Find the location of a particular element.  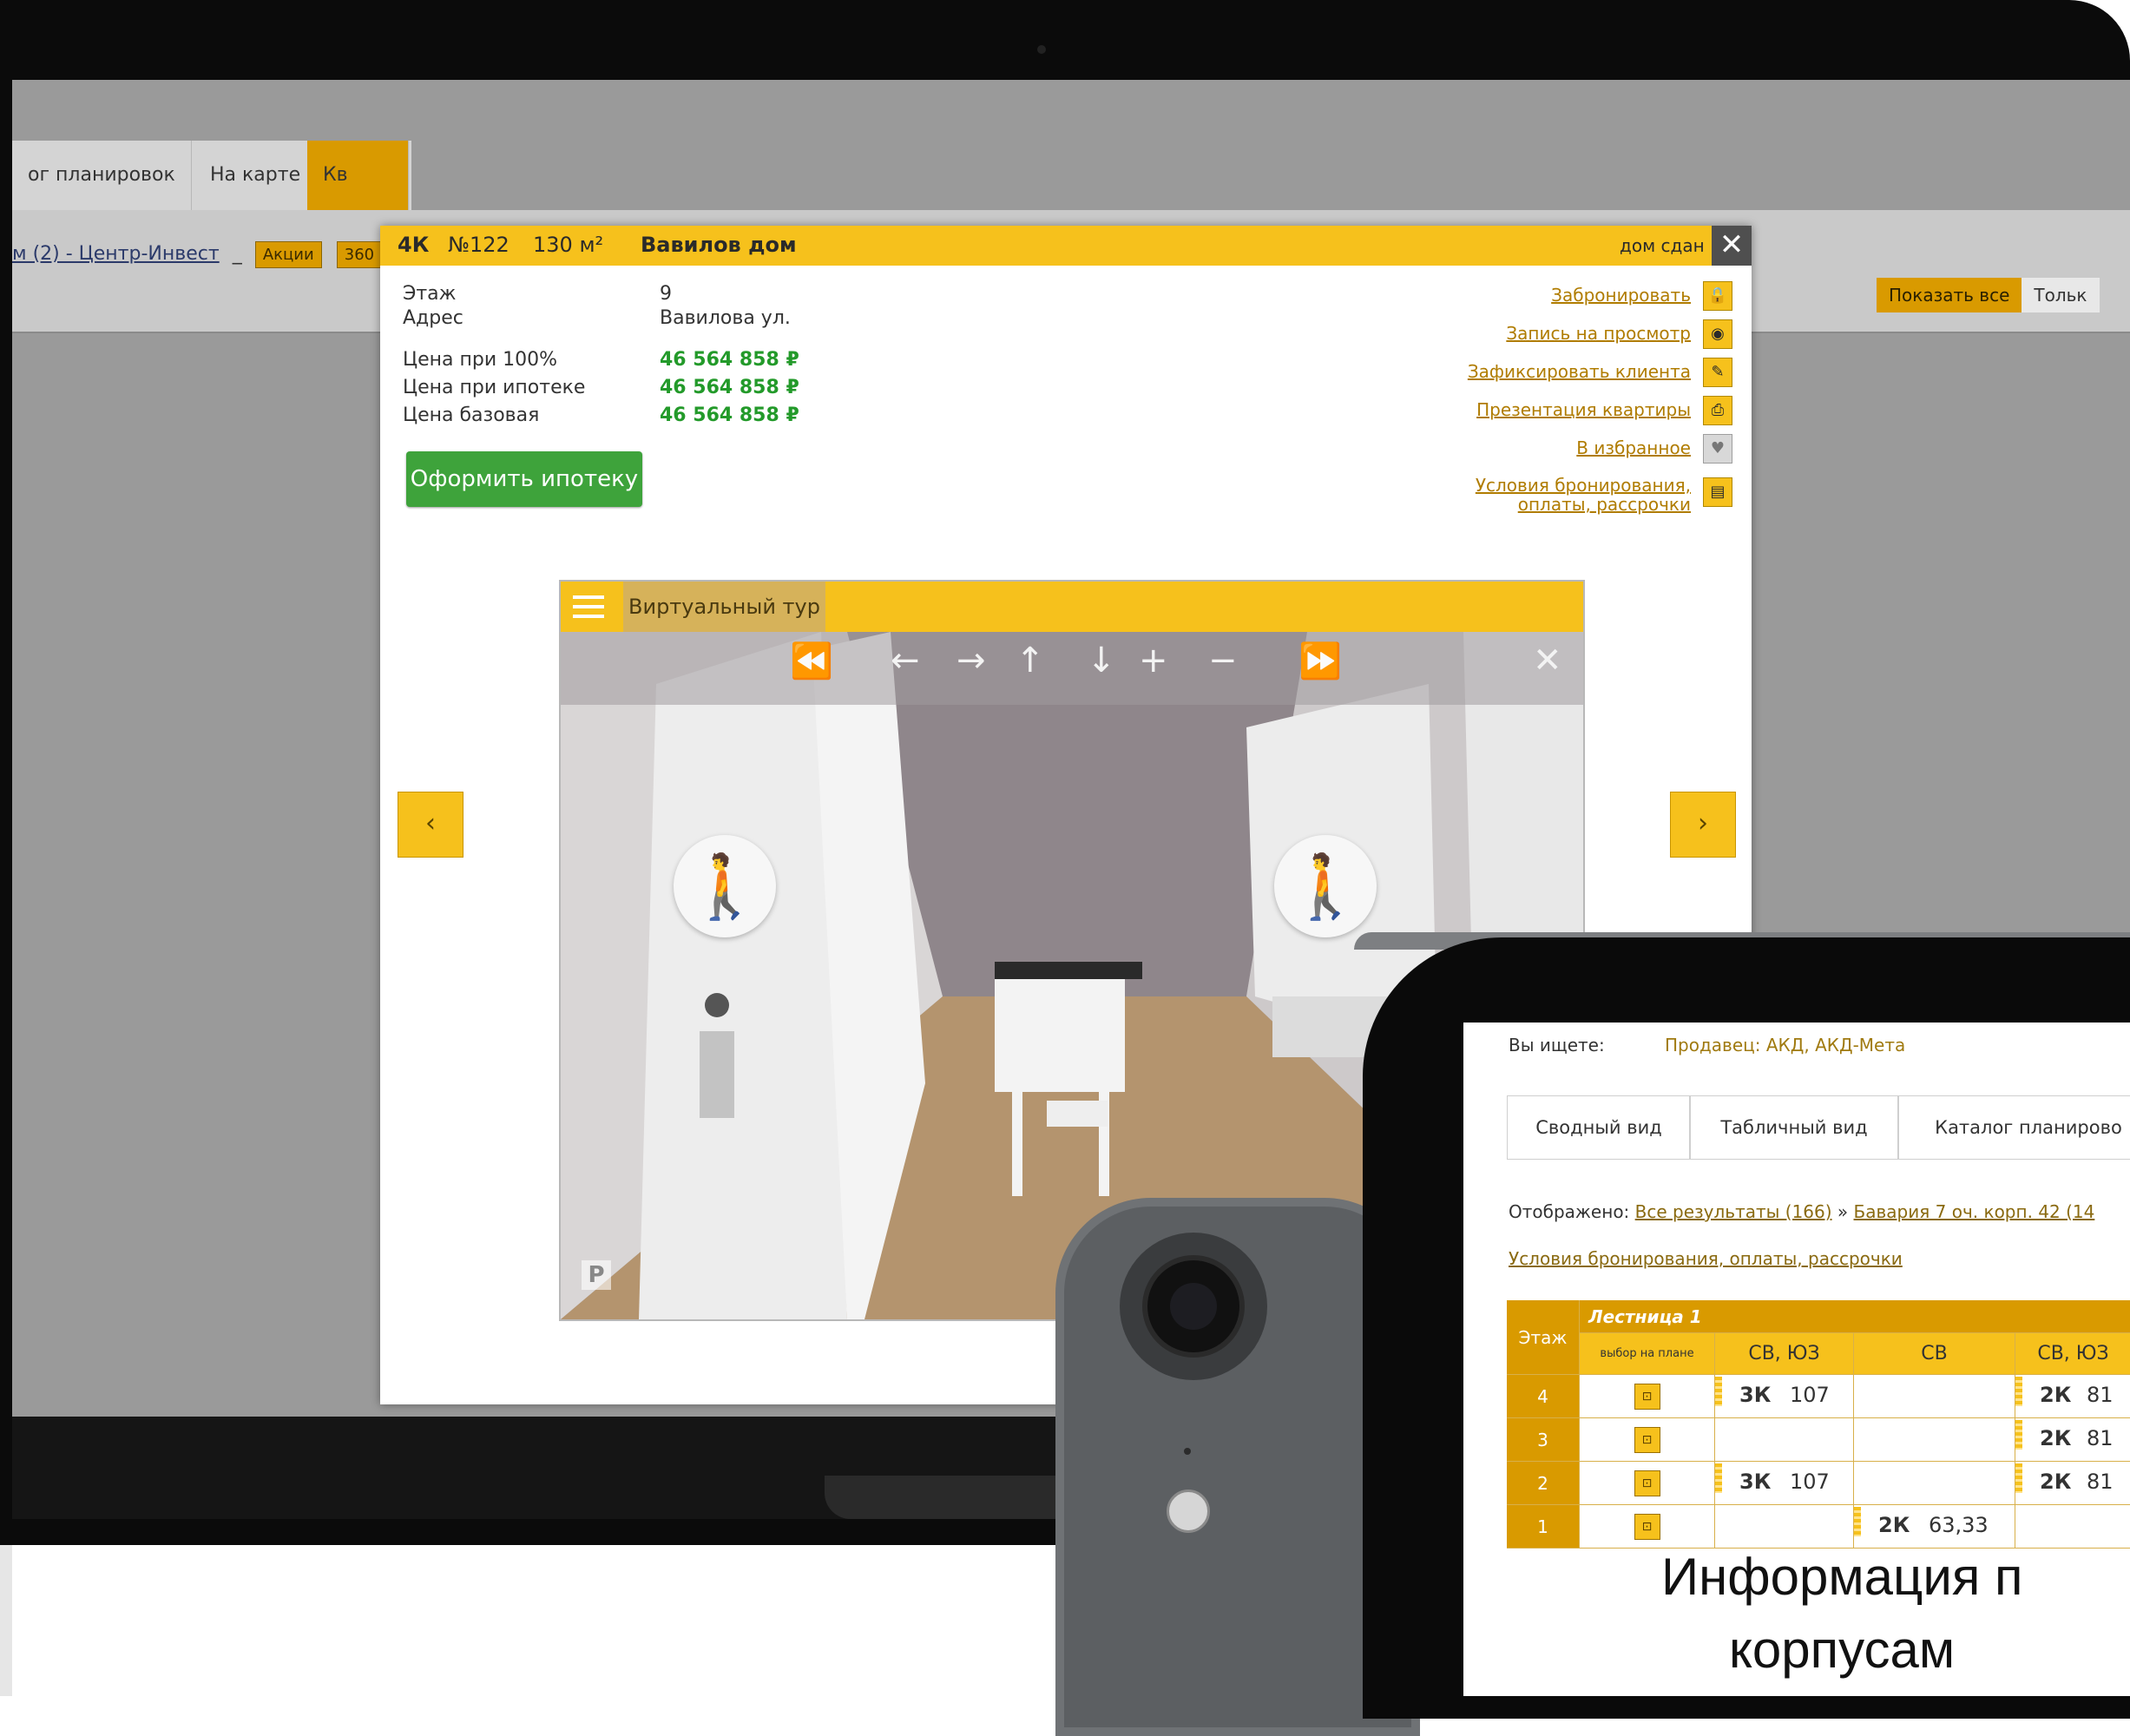

bg-tab-apartments: Кв is located at coordinates (358, 175).